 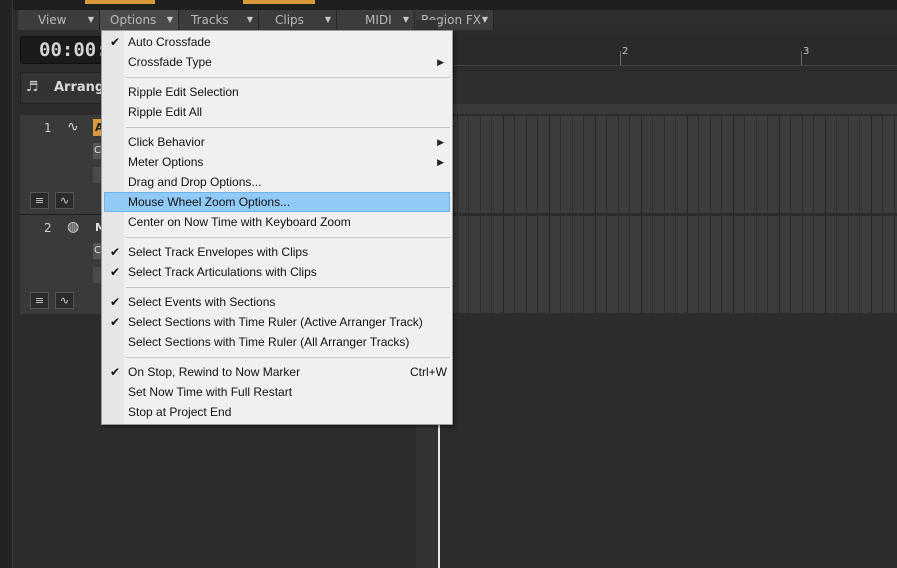 I want to click on music-note-icon: ♬, so click(x=32, y=87).